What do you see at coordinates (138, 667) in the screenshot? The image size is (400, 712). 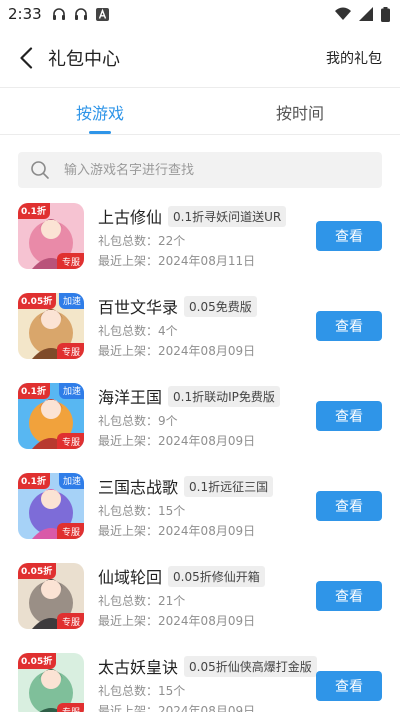 I see `game-name: 太古妖皇诀` at bounding box center [138, 667].